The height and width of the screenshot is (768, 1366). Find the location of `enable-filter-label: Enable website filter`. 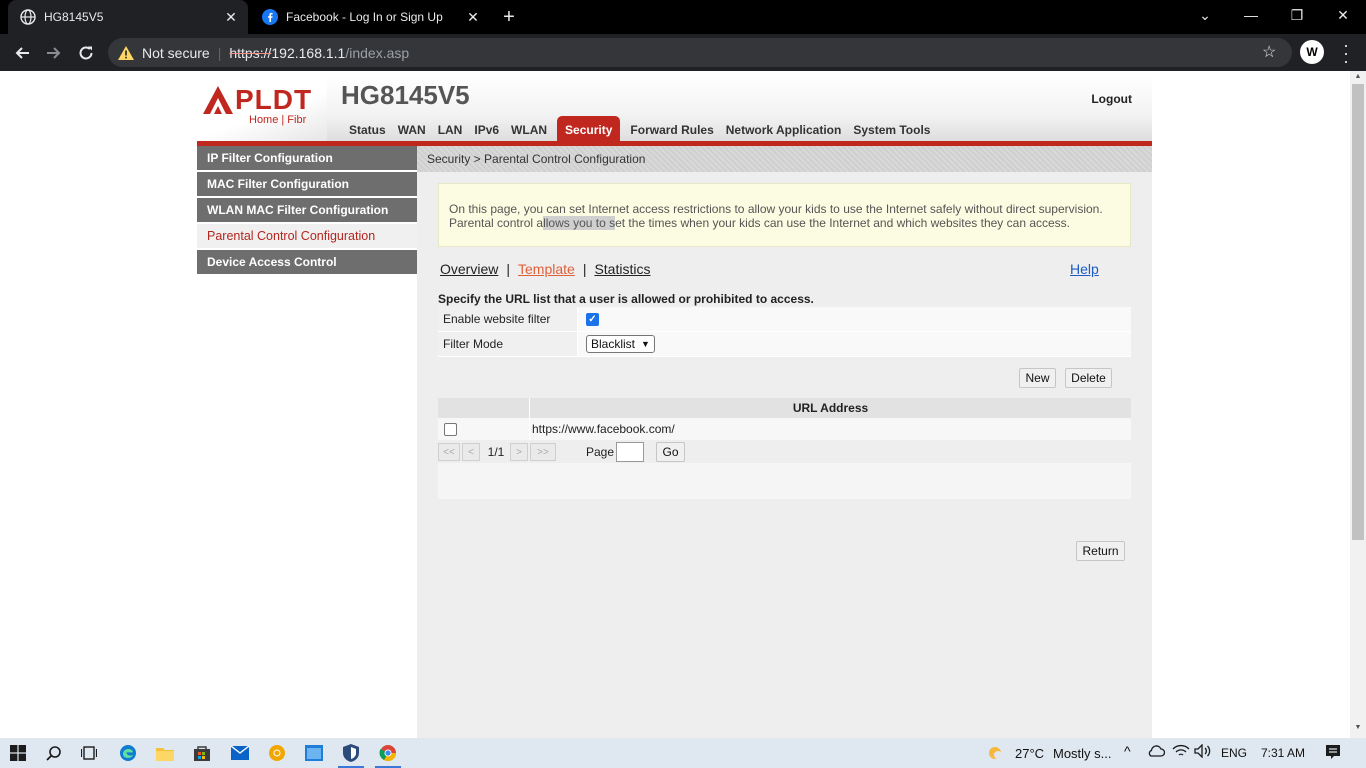

enable-filter-label: Enable website filter is located at coordinates (508, 319).